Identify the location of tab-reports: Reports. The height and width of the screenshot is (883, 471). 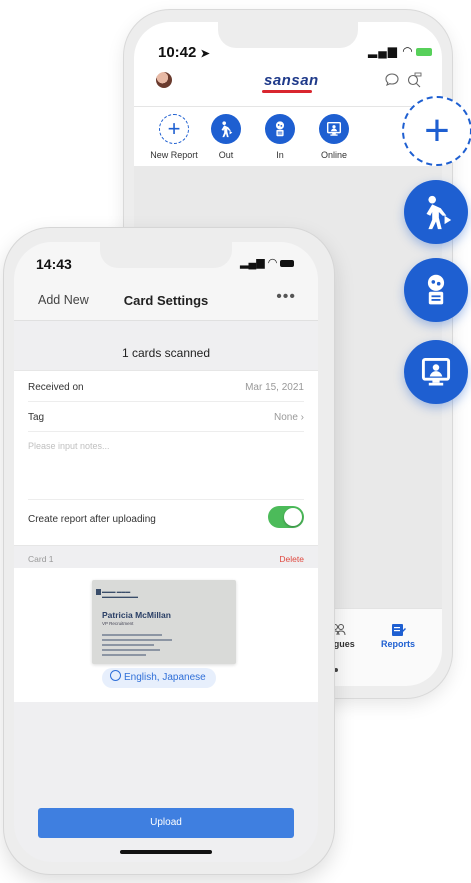
(398, 636).